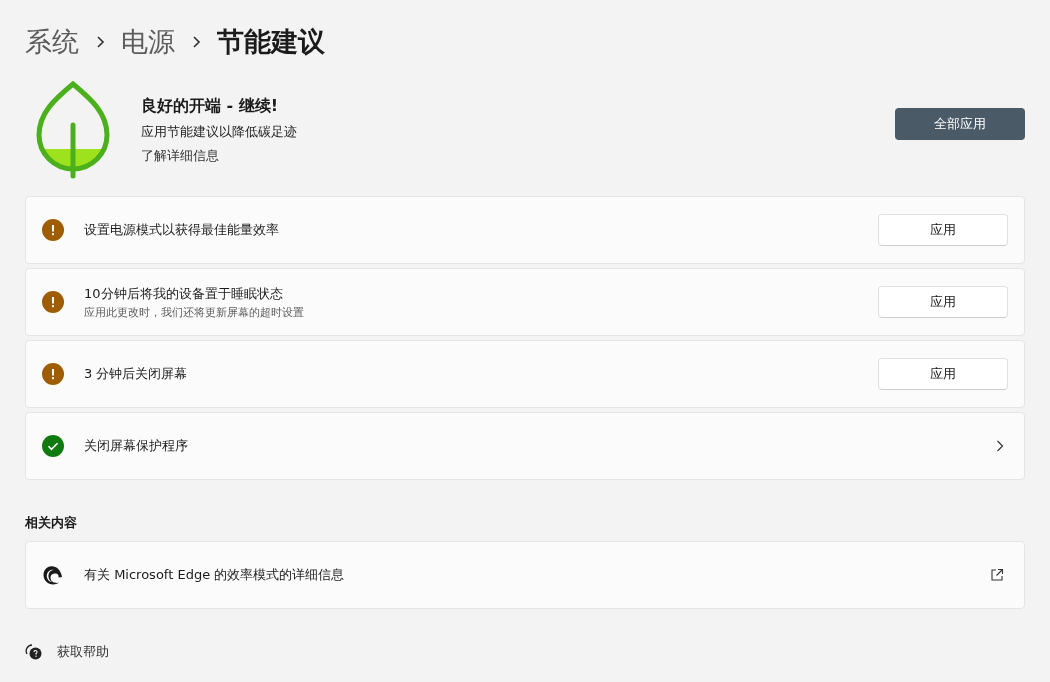  What do you see at coordinates (182, 230) in the screenshot?
I see `recommendation-title: 设置电源模式以获得最佳能量效率` at bounding box center [182, 230].